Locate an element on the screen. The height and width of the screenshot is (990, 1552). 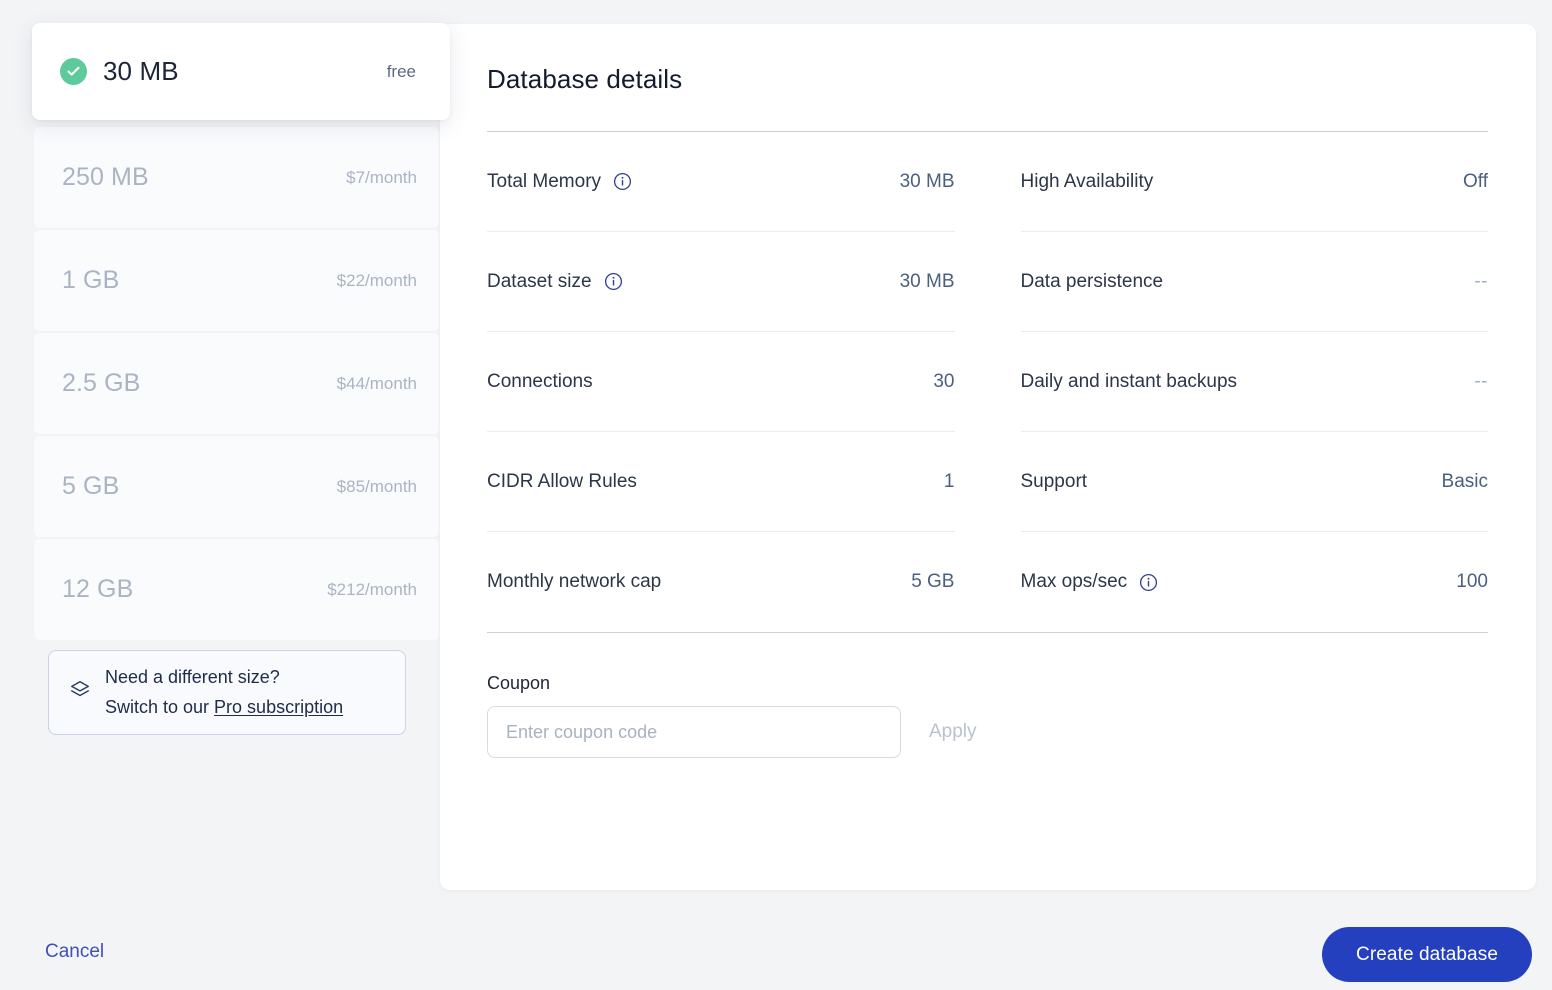
plan-option-name: 250 MB is located at coordinates (105, 177).